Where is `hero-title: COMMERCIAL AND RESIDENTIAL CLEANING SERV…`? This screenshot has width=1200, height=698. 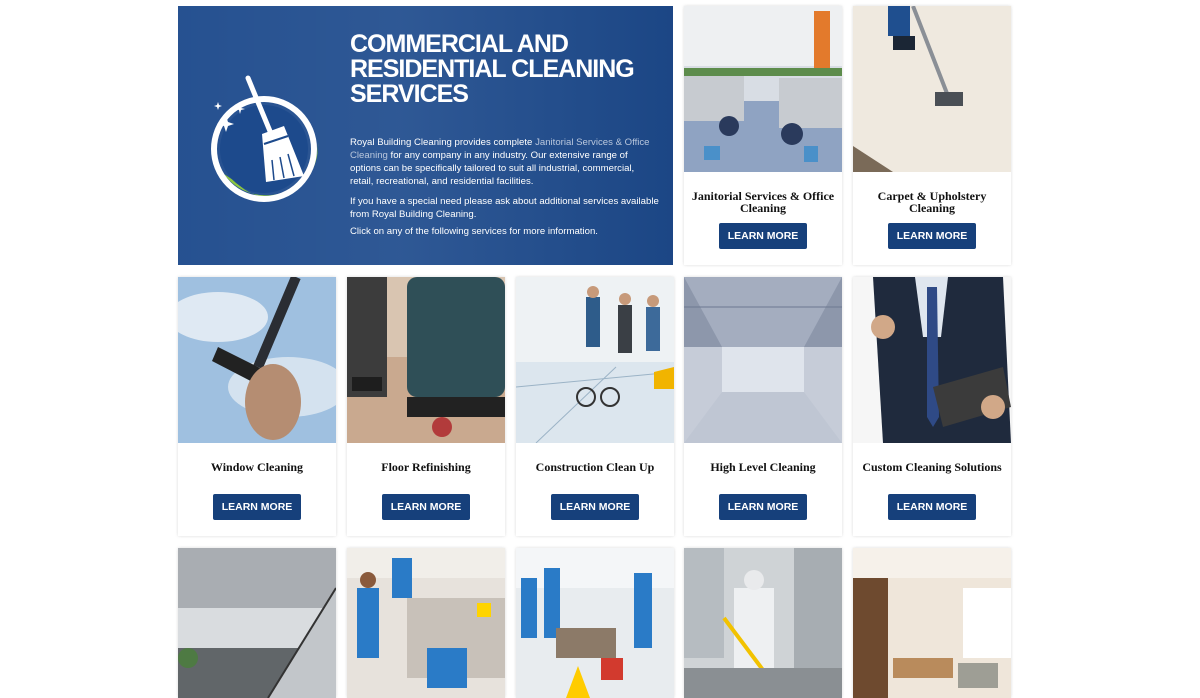 hero-title: COMMERCIAL AND RESIDENTIAL CLEANING SERV… is located at coordinates (492, 69).